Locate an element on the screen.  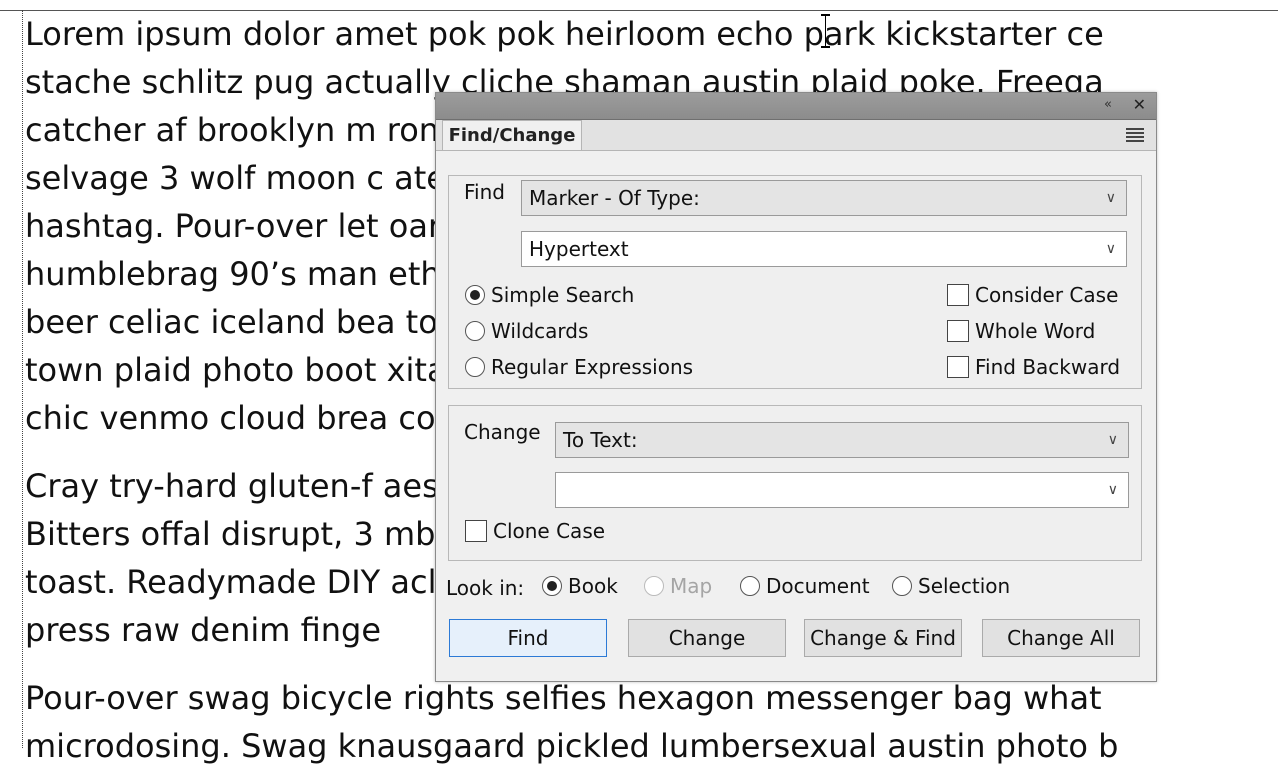
find-type-dropdown: Marker - Of Type: ∨ is located at coordinates (824, 198).